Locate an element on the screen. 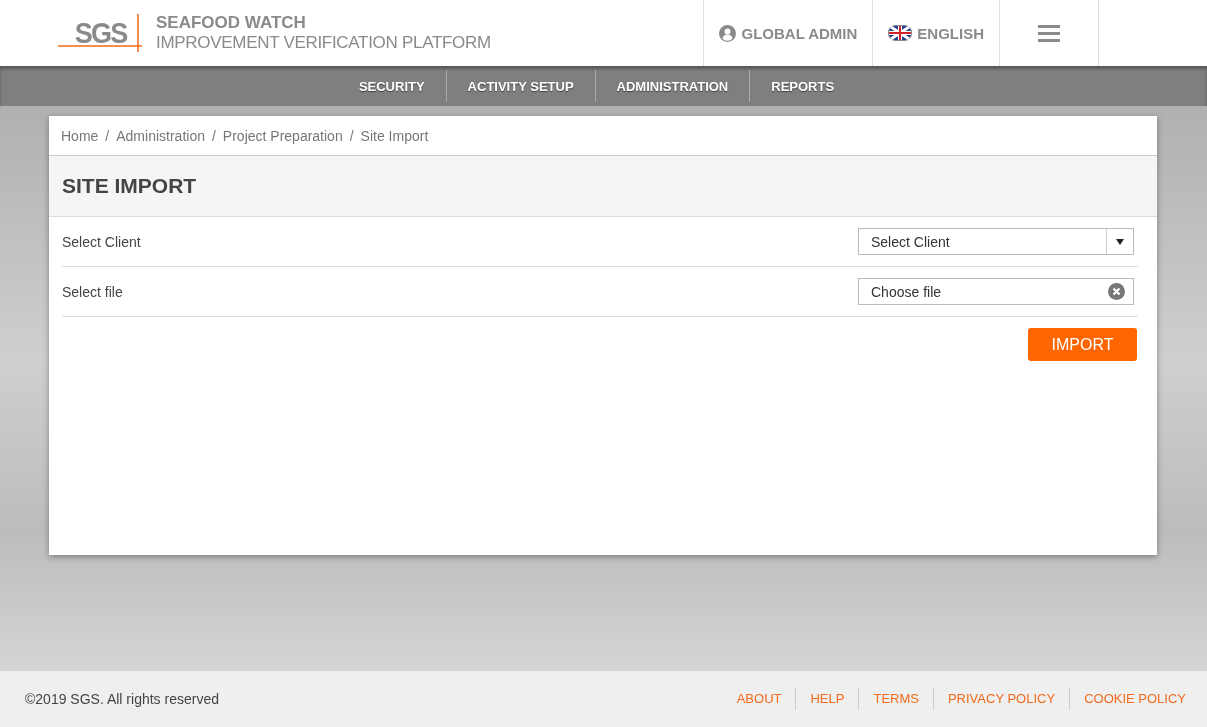 Image resolution: width=1207 pixels, height=727 pixels. field-label: Select Client is located at coordinates (101, 241).